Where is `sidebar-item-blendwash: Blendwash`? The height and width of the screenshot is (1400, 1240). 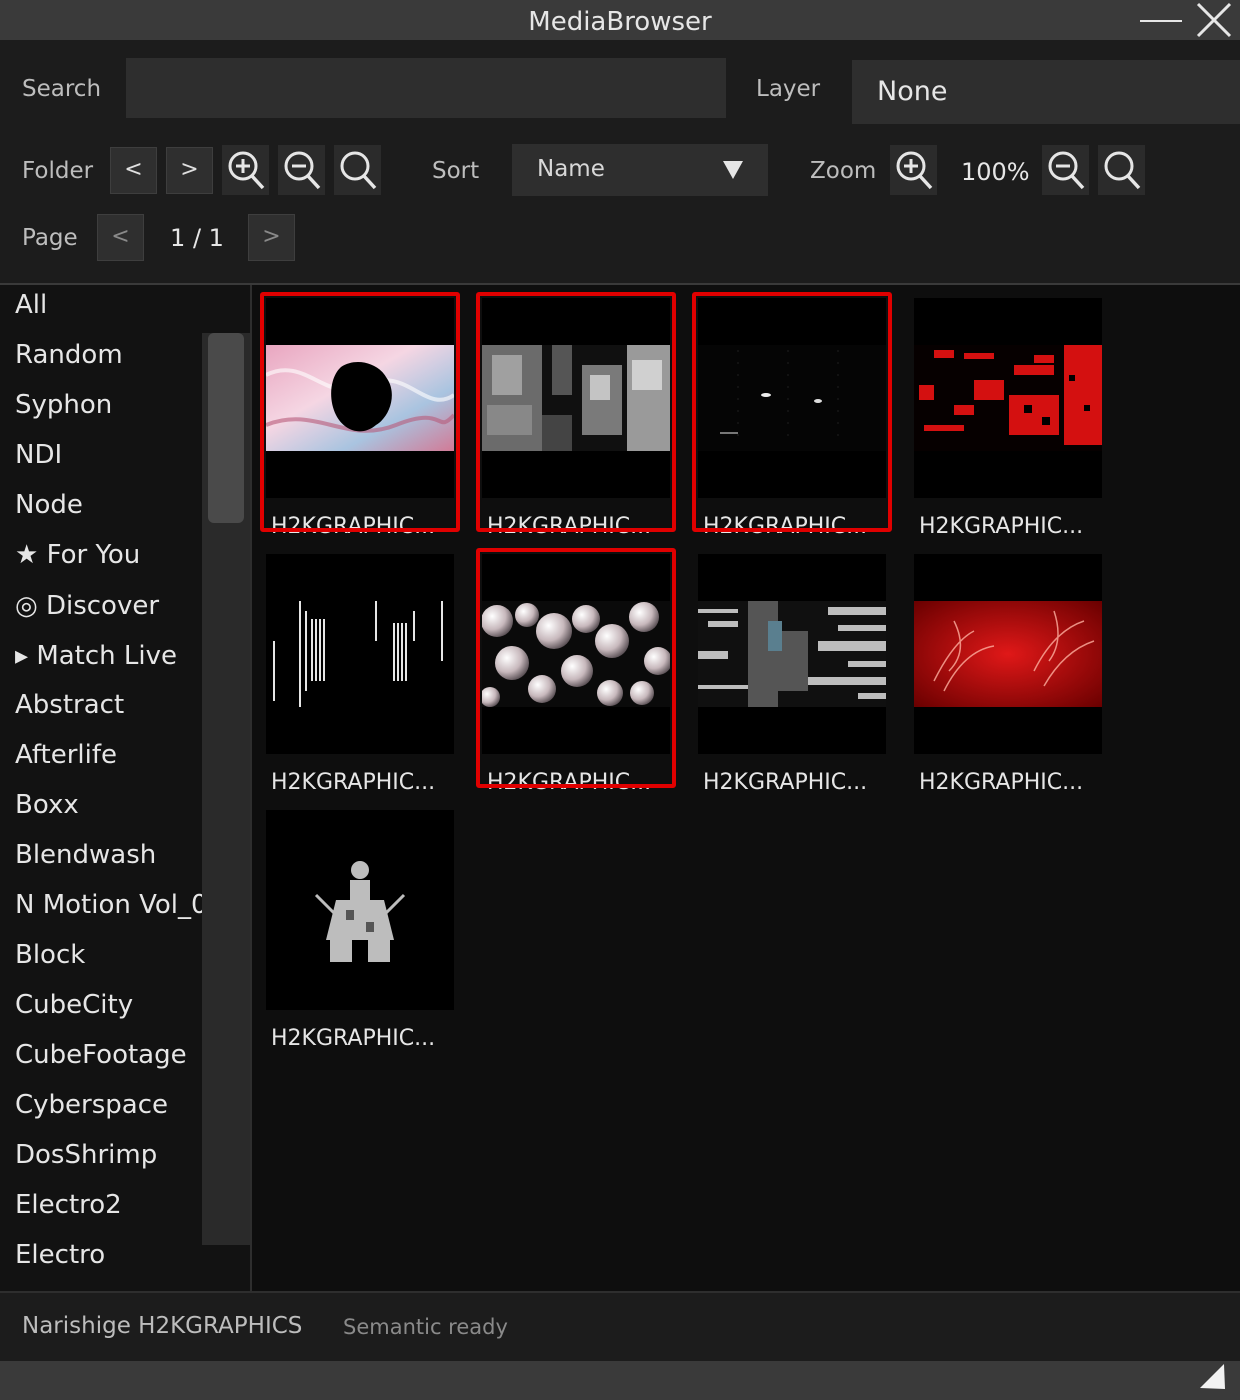
sidebar-item-blendwash: Blendwash is located at coordinates (108, 858).